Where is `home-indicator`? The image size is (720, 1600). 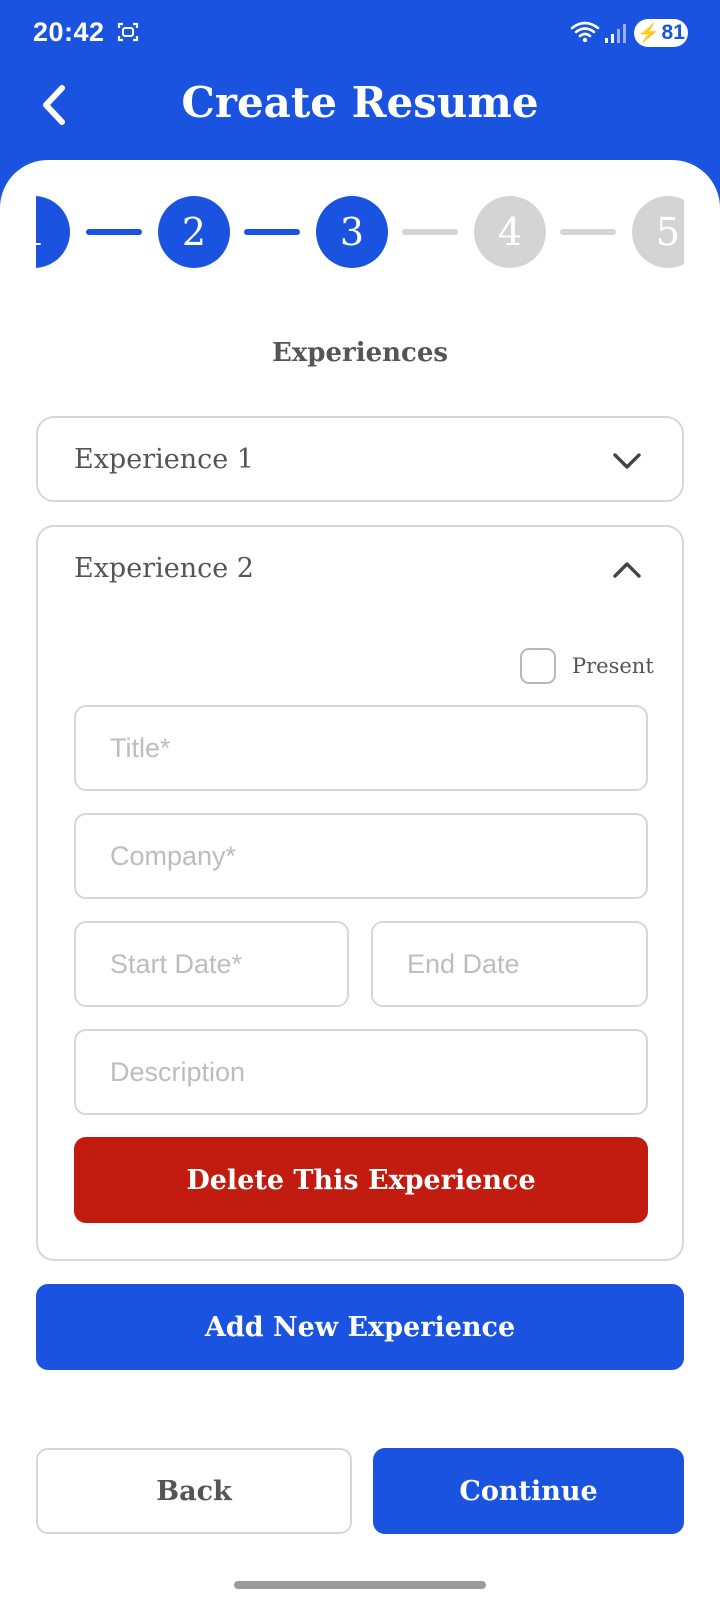 home-indicator is located at coordinates (360, 1585).